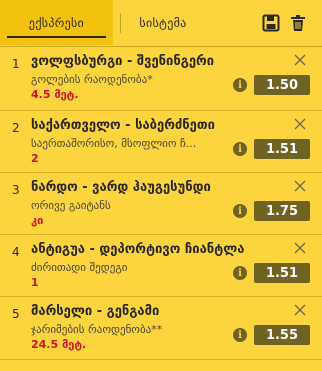 The image size is (322, 371). What do you see at coordinates (16, 252) in the screenshot?
I see `bet-index: 4` at bounding box center [16, 252].